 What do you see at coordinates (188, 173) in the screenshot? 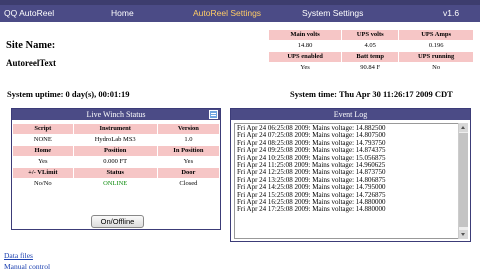
I see `winch-header: Door` at bounding box center [188, 173].